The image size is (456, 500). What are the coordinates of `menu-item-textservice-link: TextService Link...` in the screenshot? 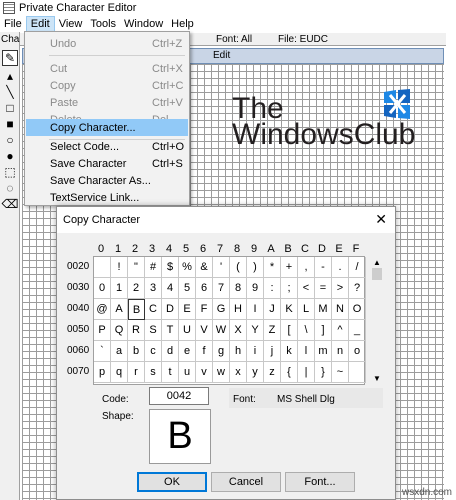 It's located at (107, 197).